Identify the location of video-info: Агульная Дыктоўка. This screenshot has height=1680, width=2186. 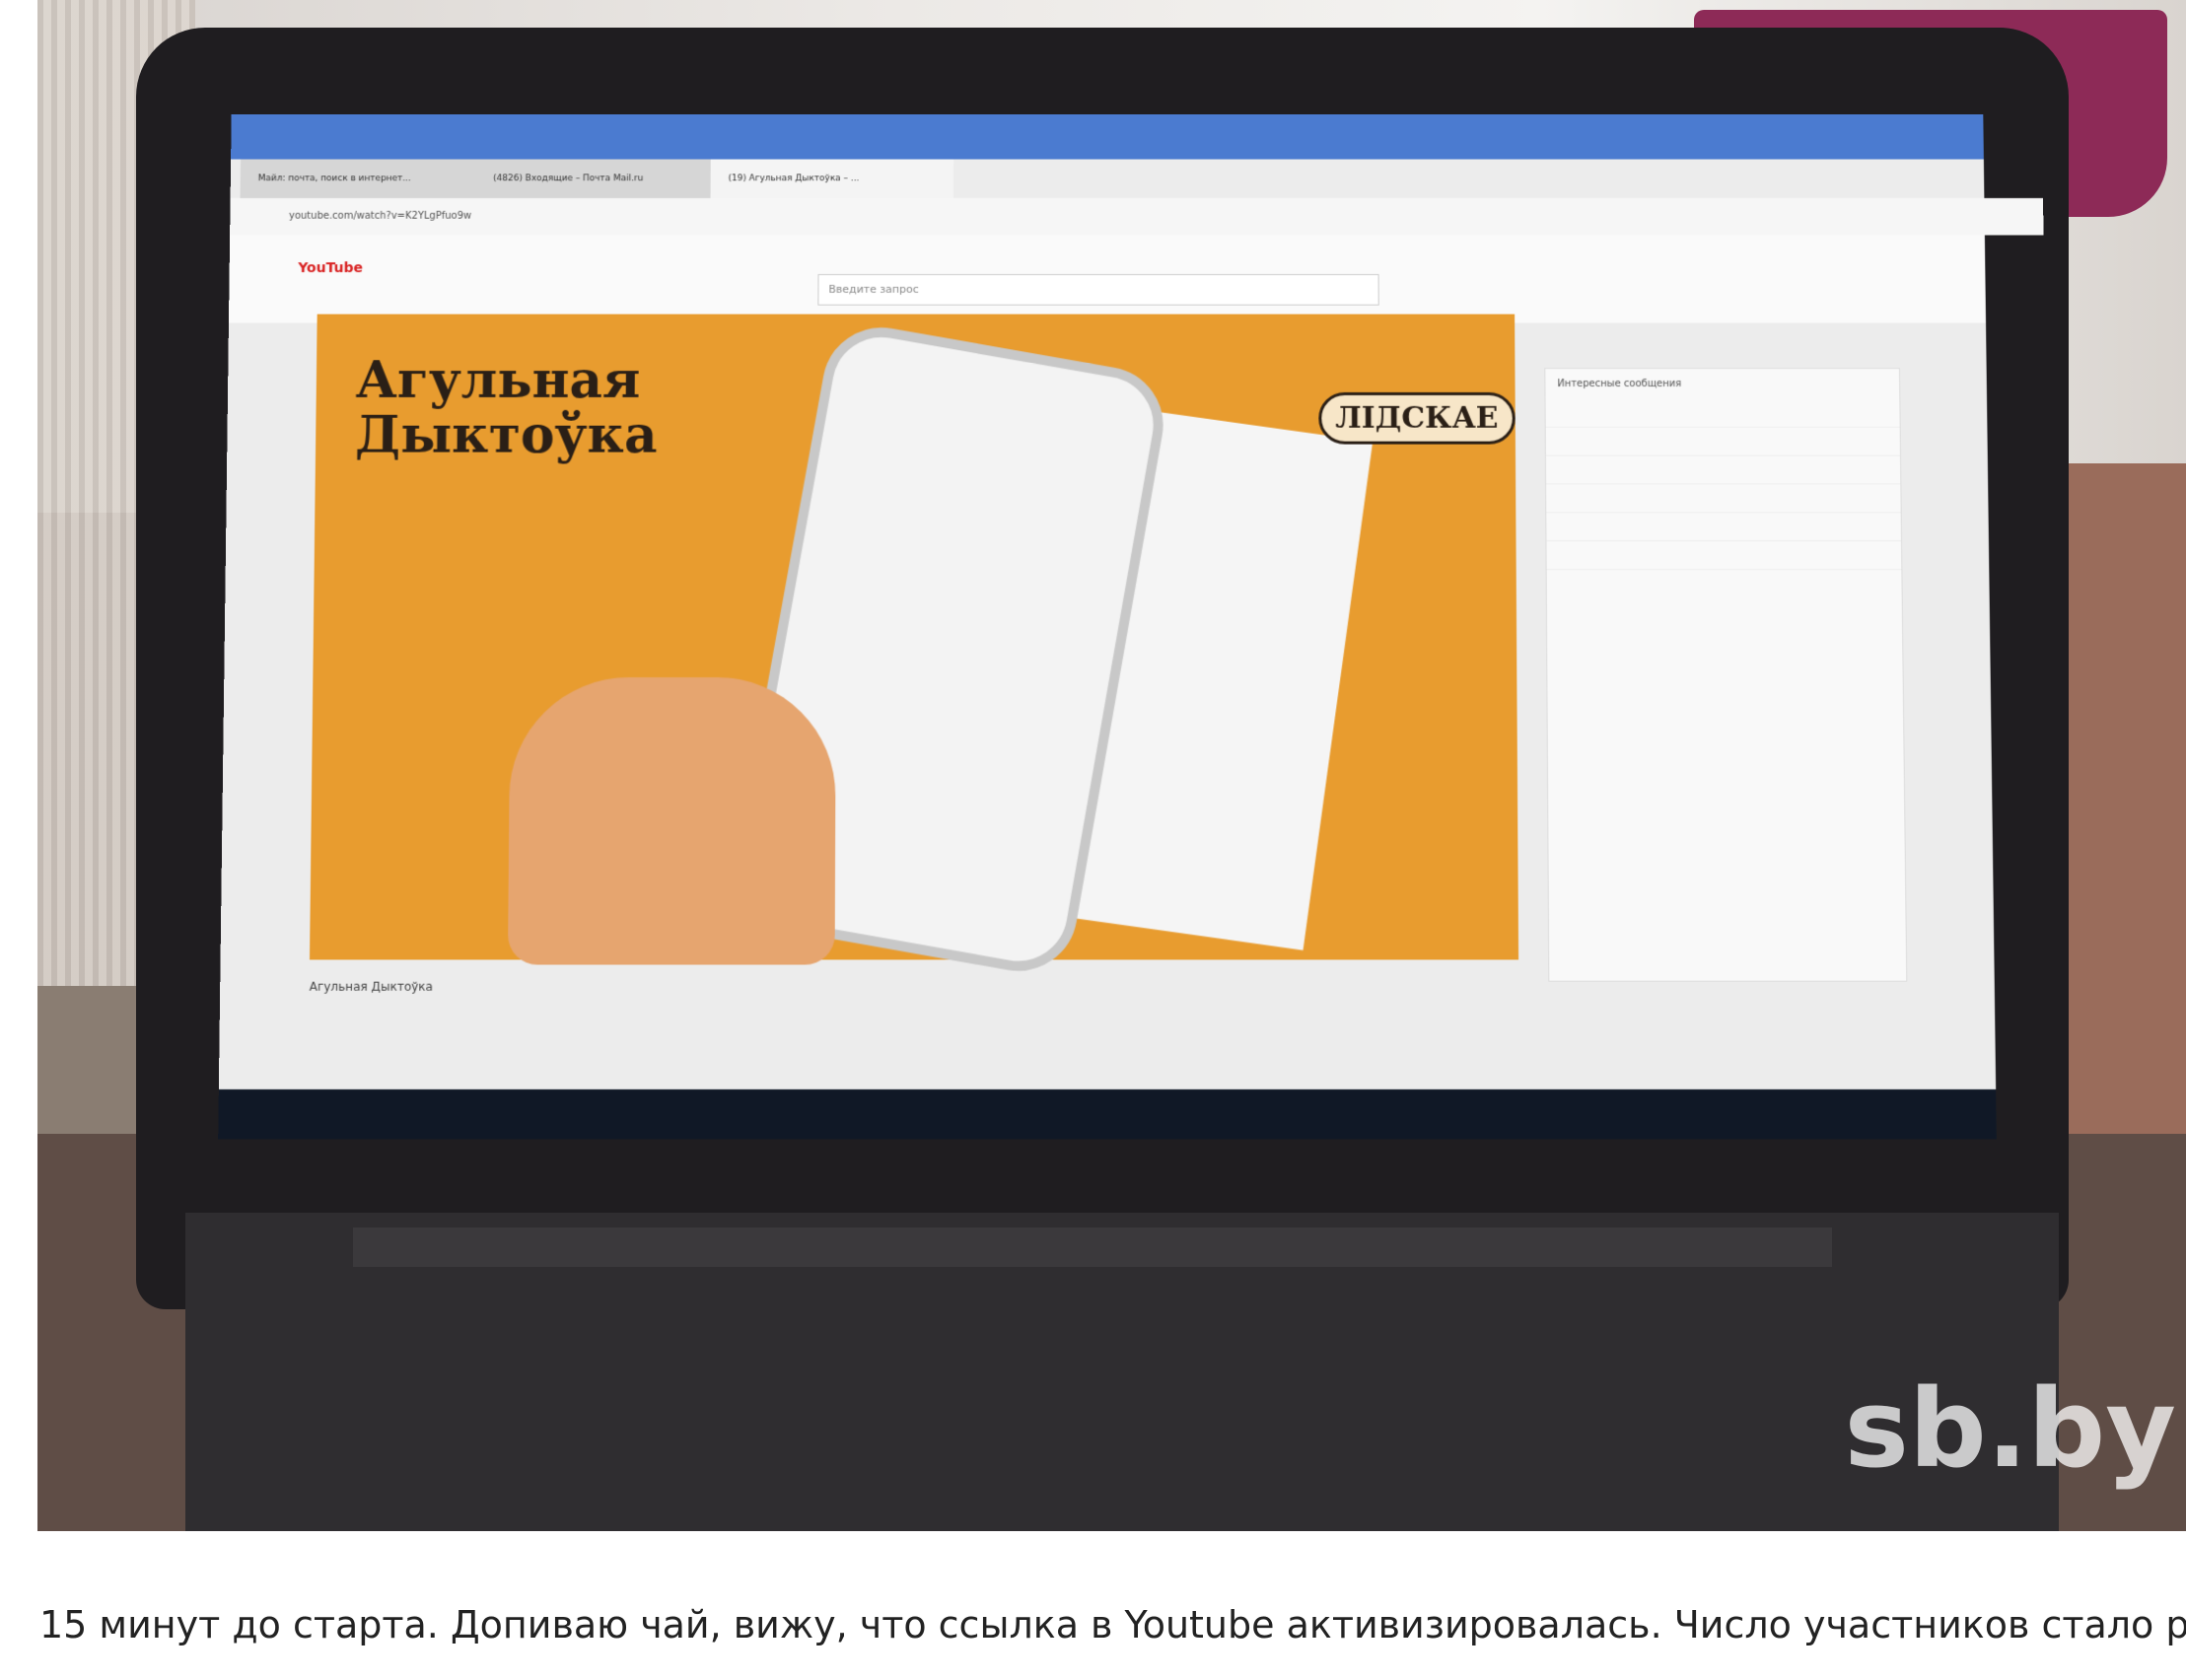
(914, 1015).